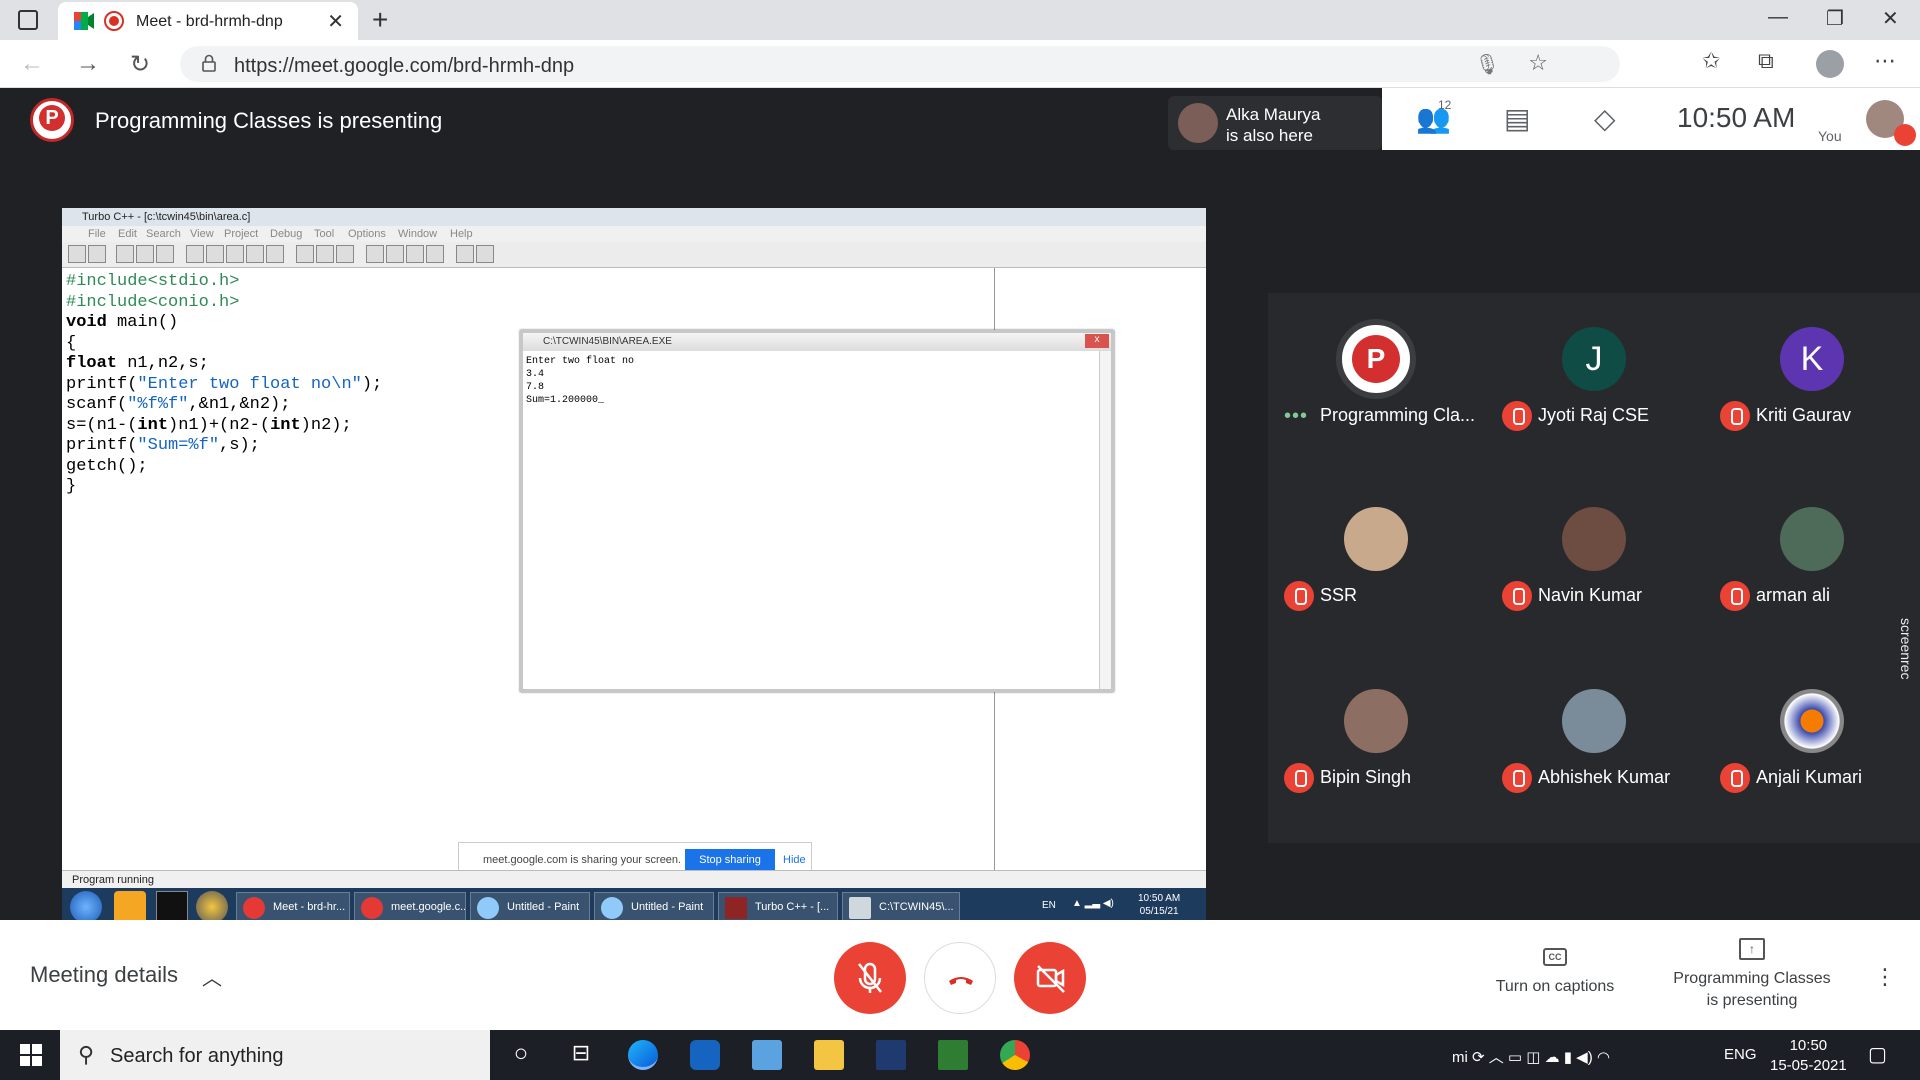 The height and width of the screenshot is (1080, 1920). I want to click on collections-icon: ⧉, so click(1766, 61).